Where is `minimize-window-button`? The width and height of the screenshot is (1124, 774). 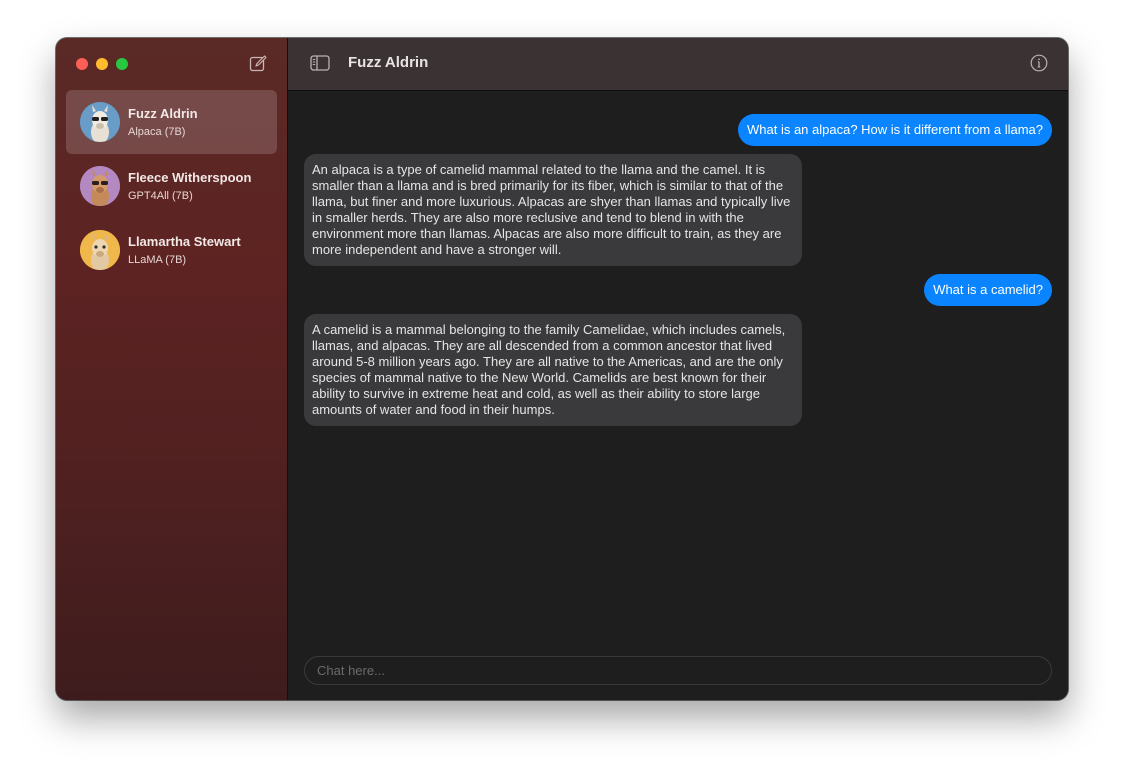
minimize-window-button is located at coordinates (102, 64).